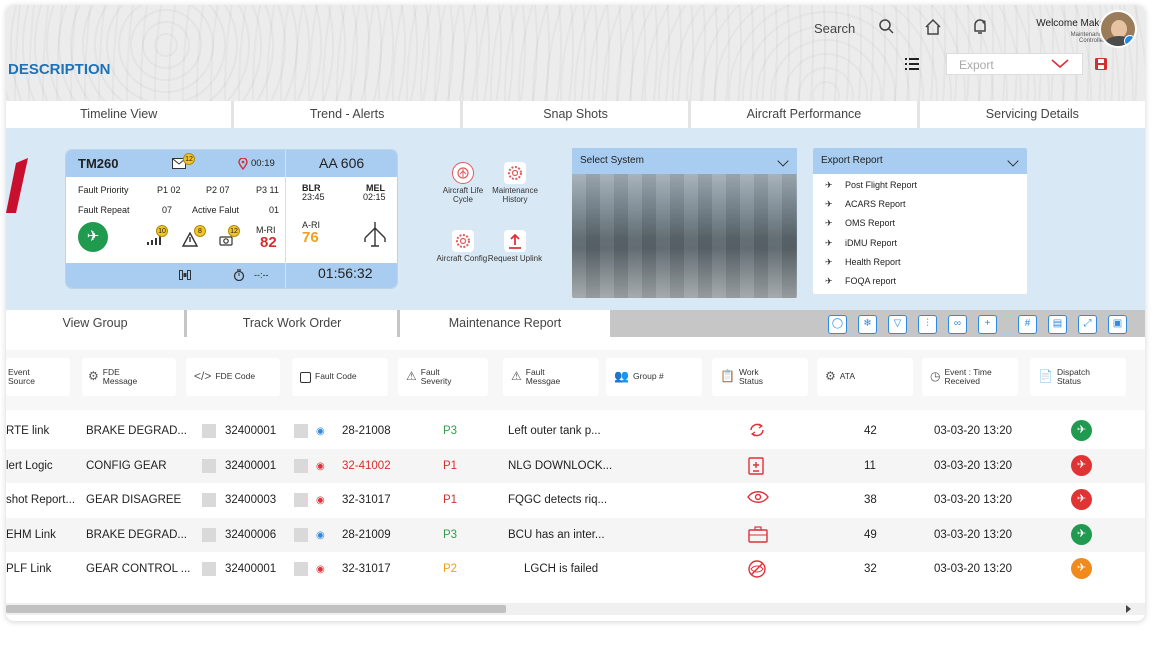 This screenshot has width=1170, height=646. What do you see at coordinates (119, 114) in the screenshot?
I see `tab-timeline-view: Timeline View` at bounding box center [119, 114].